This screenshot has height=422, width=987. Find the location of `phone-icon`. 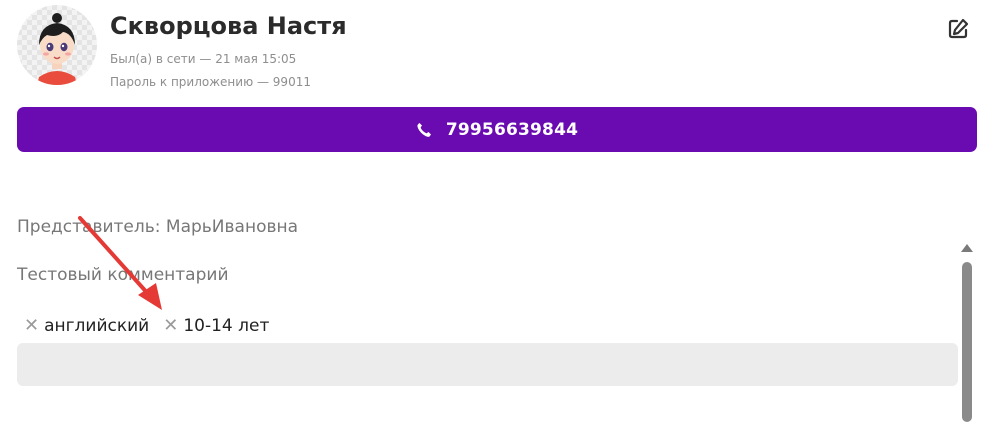

phone-icon is located at coordinates (424, 129).